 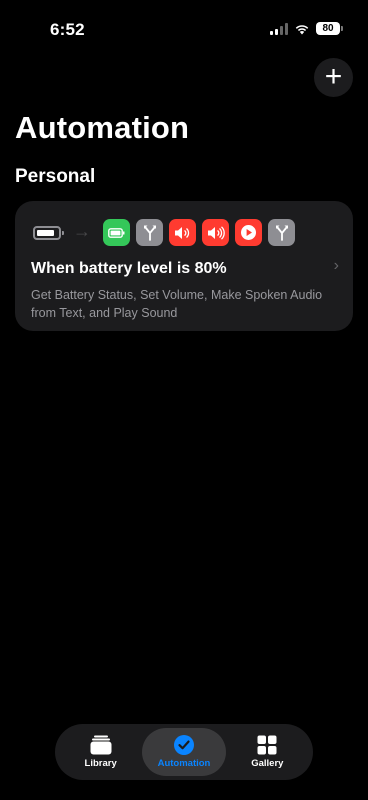 What do you see at coordinates (167, 232) in the screenshot?
I see `automation-icons-row: →` at bounding box center [167, 232].